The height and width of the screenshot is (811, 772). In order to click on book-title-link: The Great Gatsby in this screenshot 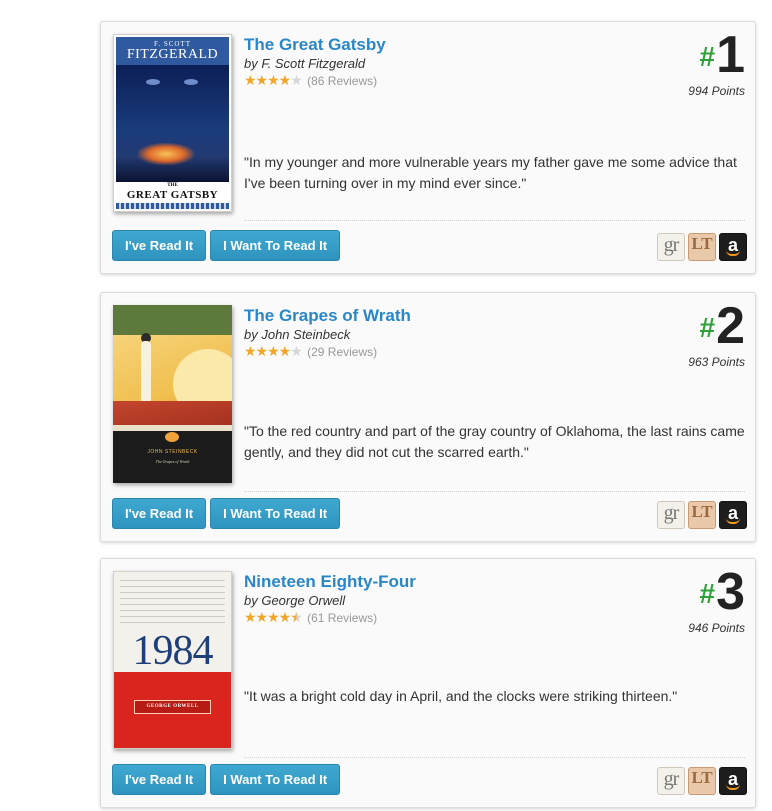, I will do `click(439, 45)`.